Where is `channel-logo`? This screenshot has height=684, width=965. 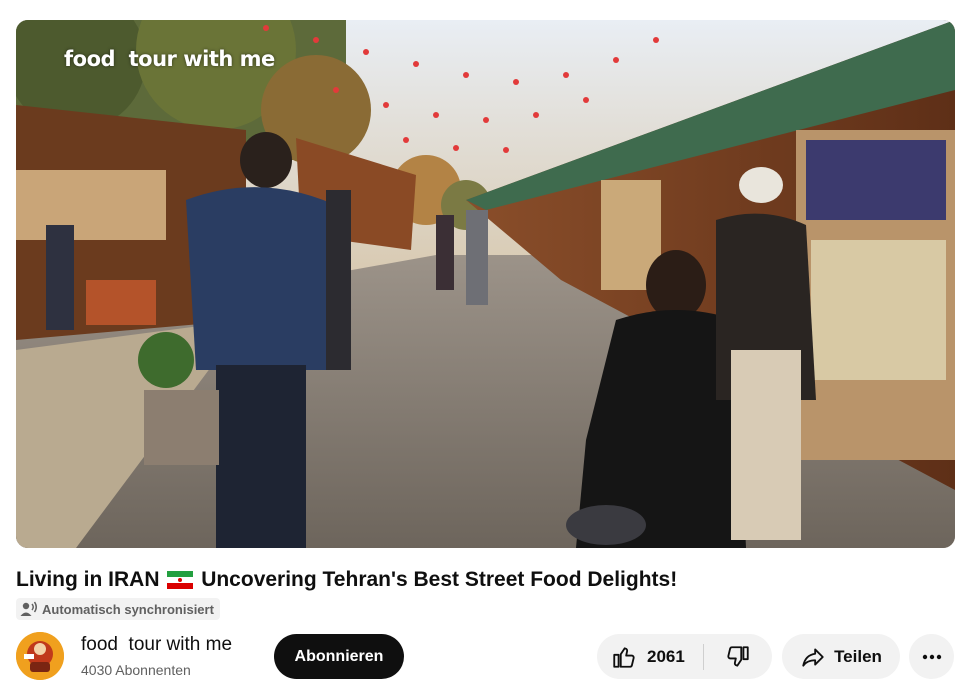 channel-logo is located at coordinates (40, 656).